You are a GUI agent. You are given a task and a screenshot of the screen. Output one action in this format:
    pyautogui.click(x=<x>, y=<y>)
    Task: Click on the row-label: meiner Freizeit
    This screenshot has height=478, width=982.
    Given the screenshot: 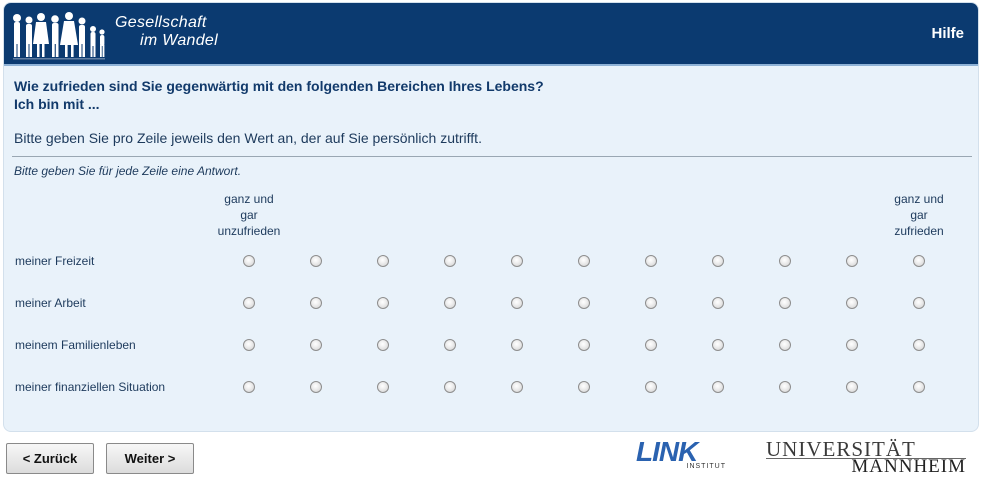 What is the action you would take?
    pyautogui.click(x=55, y=261)
    